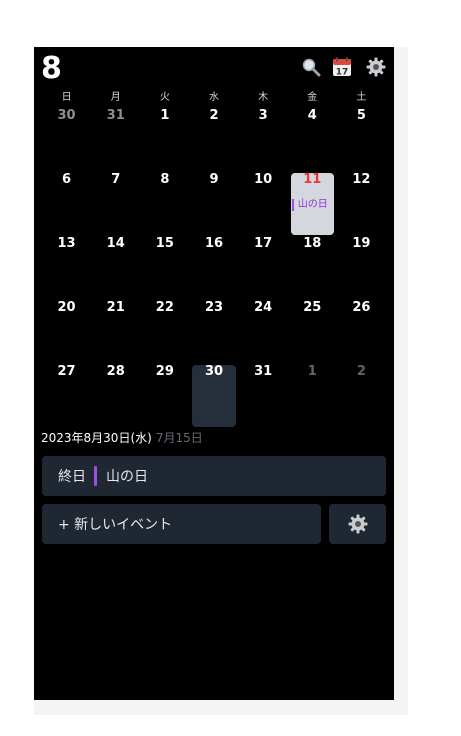 The height and width of the screenshot is (736, 461). Describe the element at coordinates (115, 307) in the screenshot. I see `day-number: 21` at that location.